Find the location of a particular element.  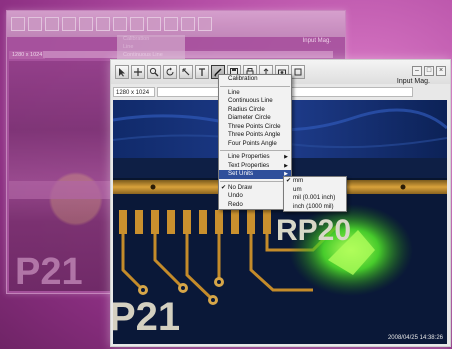

background-menu-item: Continuous Line is located at coordinates (143, 55).